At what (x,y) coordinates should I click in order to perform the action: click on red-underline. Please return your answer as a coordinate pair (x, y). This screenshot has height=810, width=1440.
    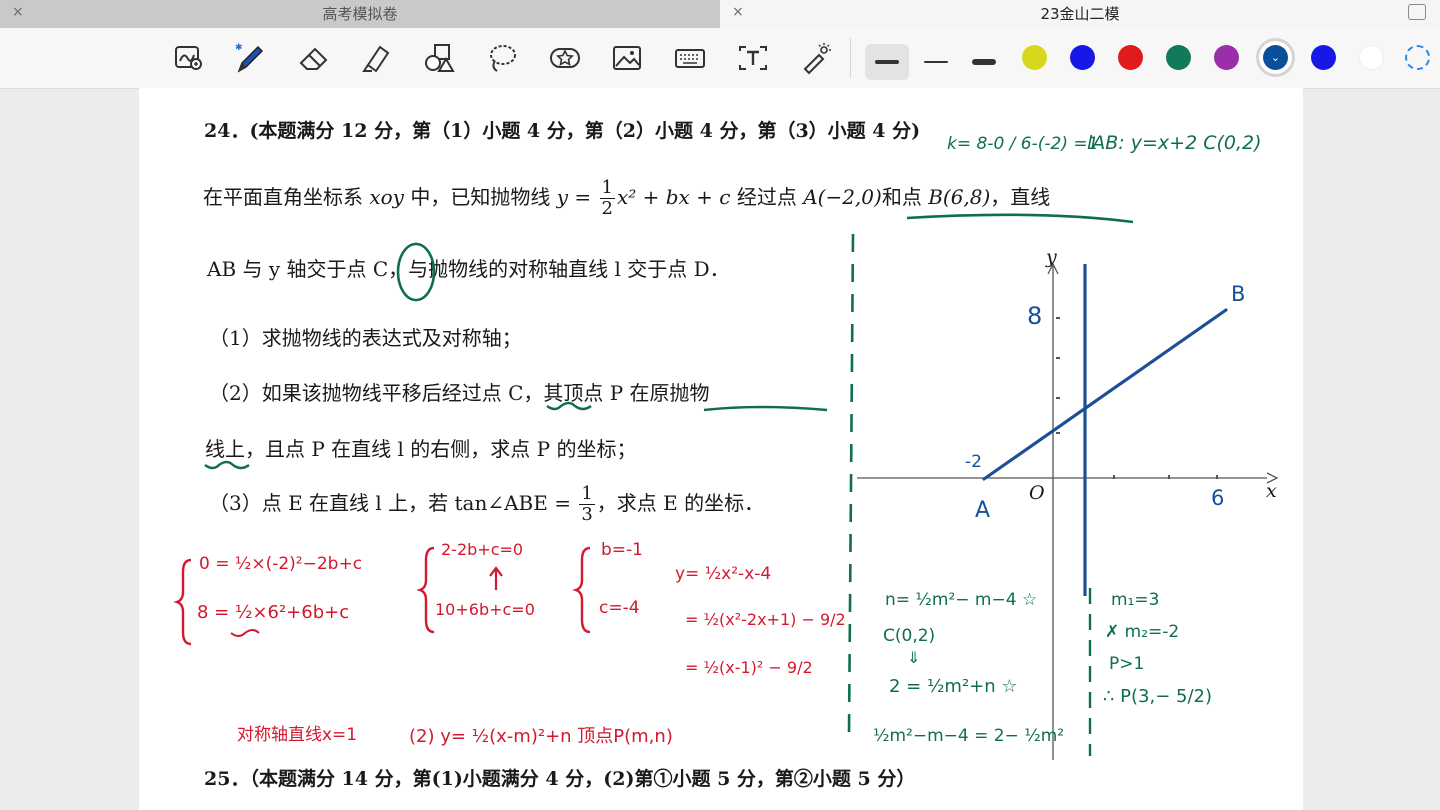
    Looking at the image, I should click on (245, 633).